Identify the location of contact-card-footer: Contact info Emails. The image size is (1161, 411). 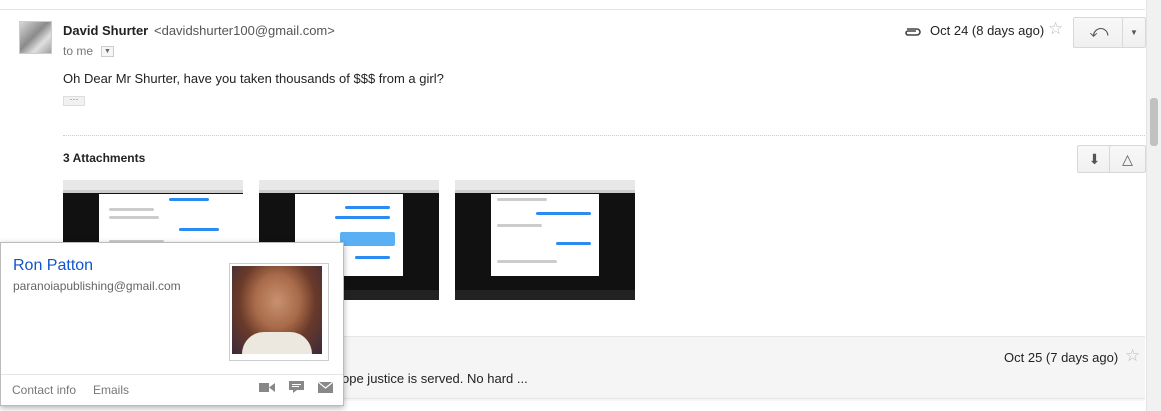
(172, 389).